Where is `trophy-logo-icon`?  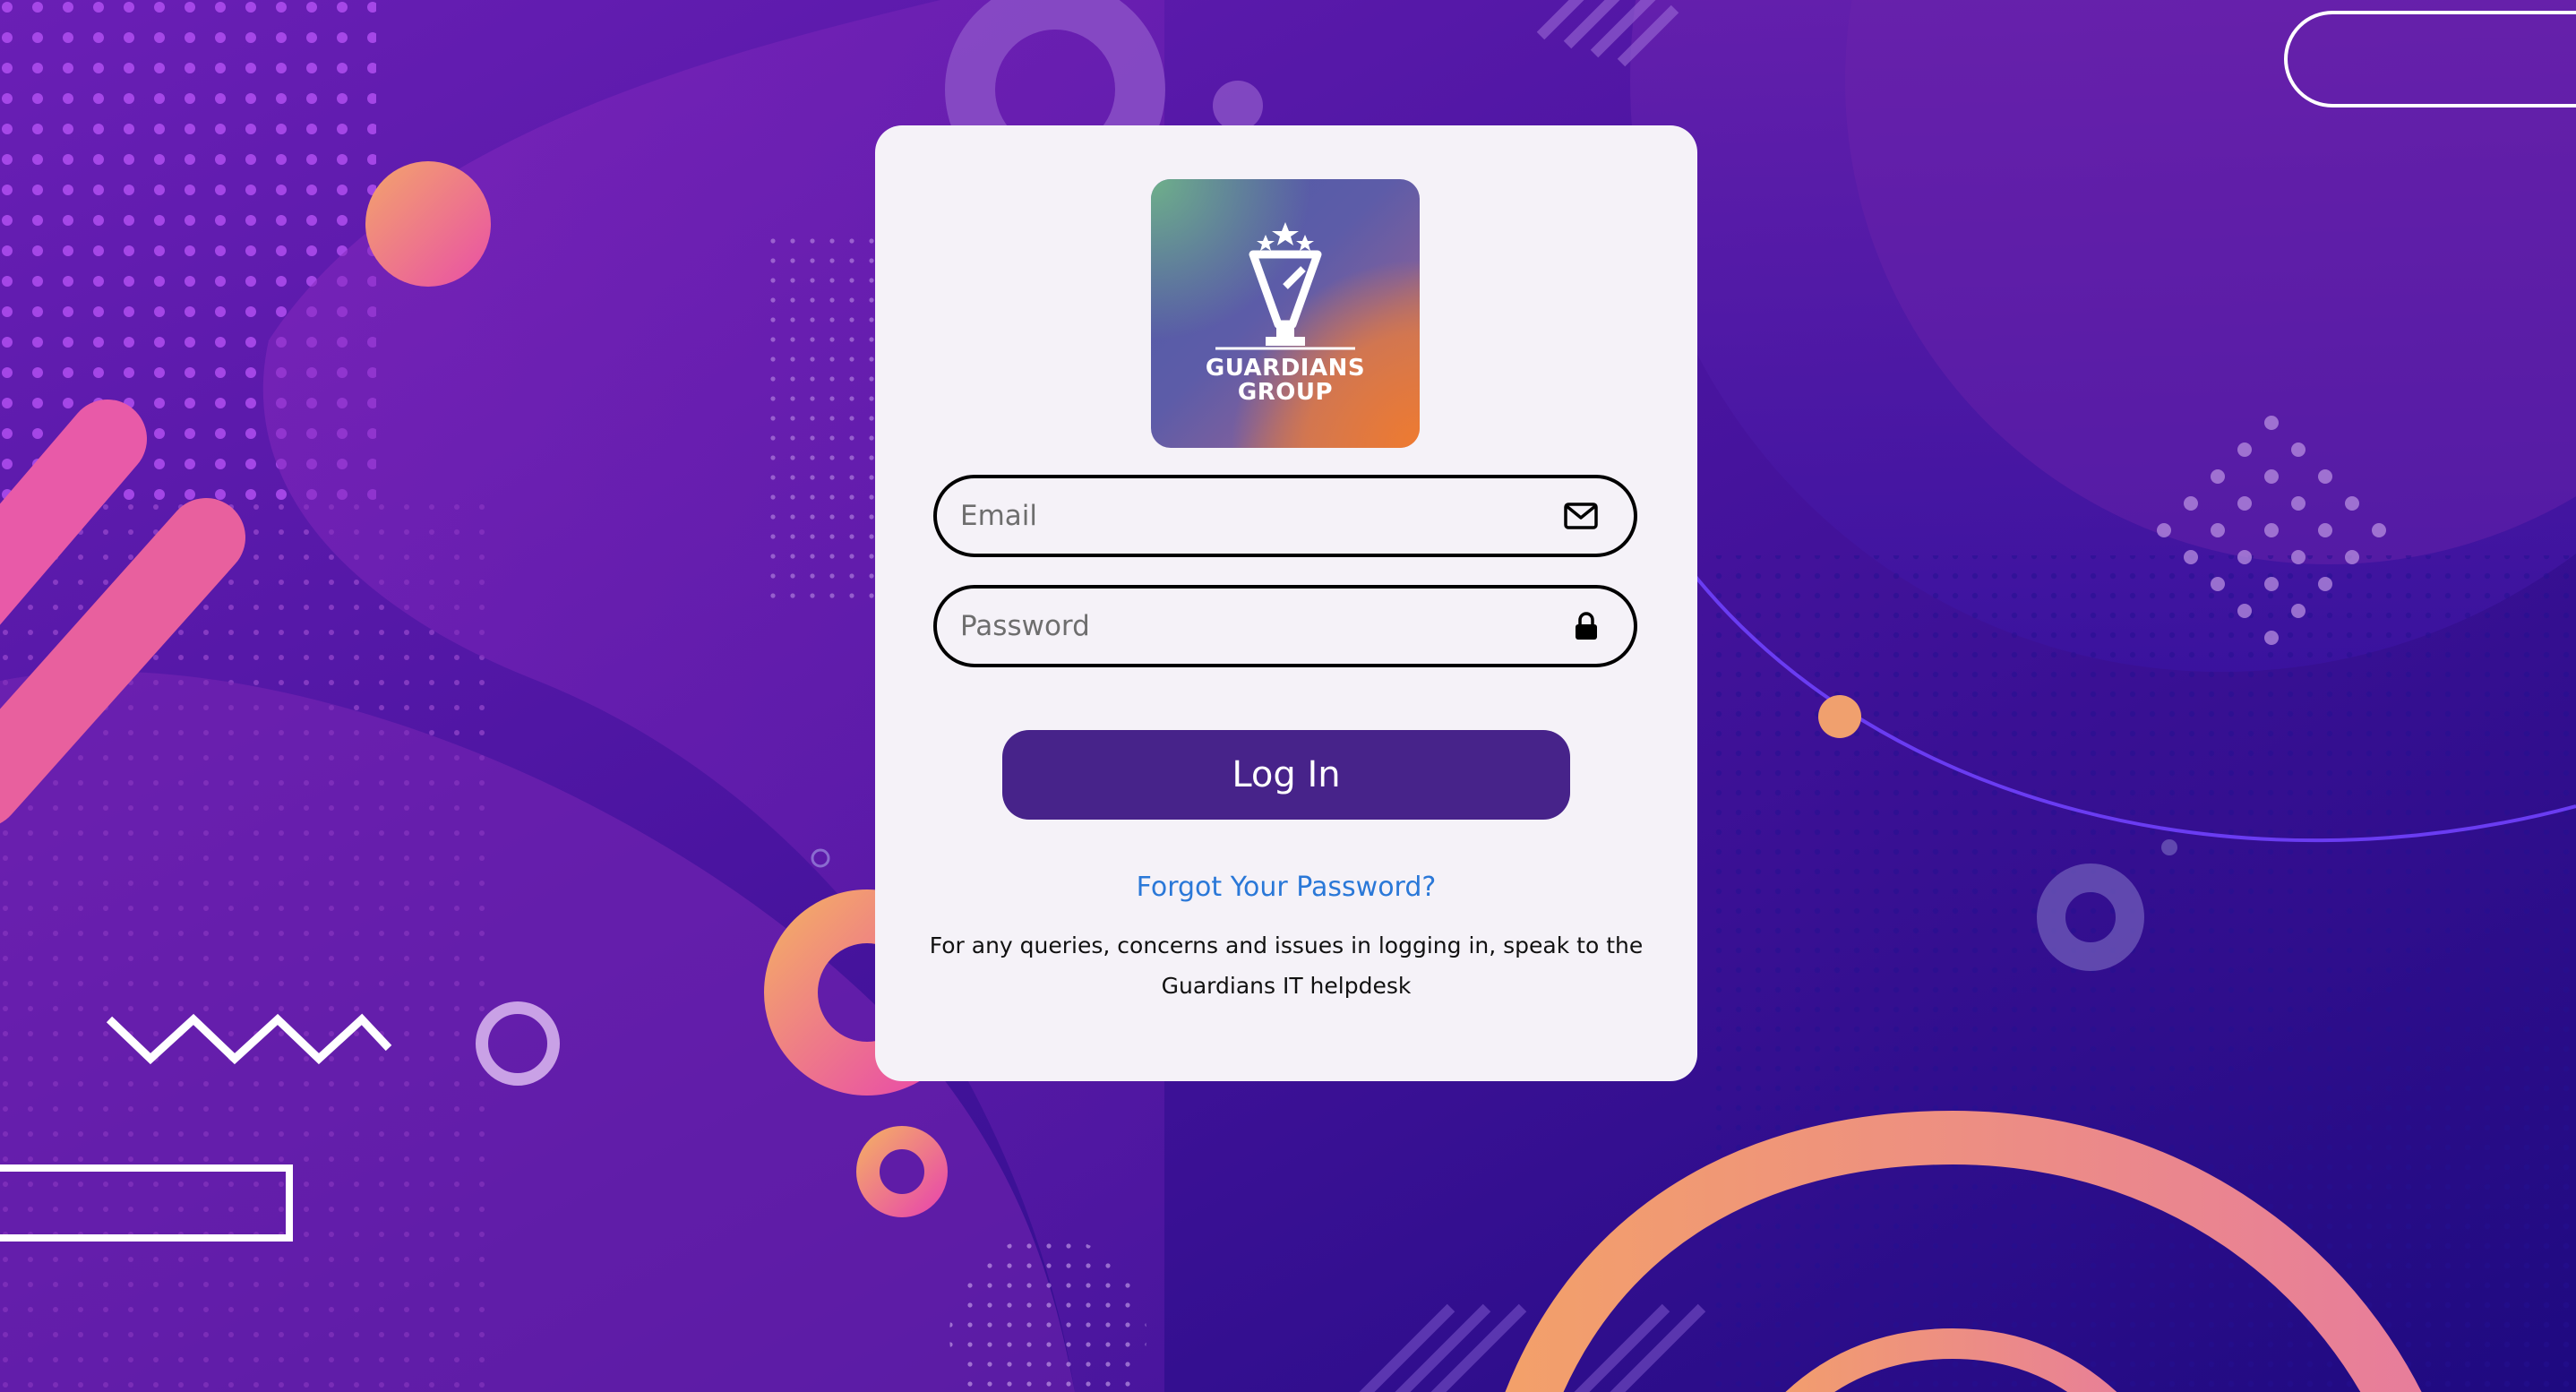
trophy-logo-icon is located at coordinates (1285, 314).